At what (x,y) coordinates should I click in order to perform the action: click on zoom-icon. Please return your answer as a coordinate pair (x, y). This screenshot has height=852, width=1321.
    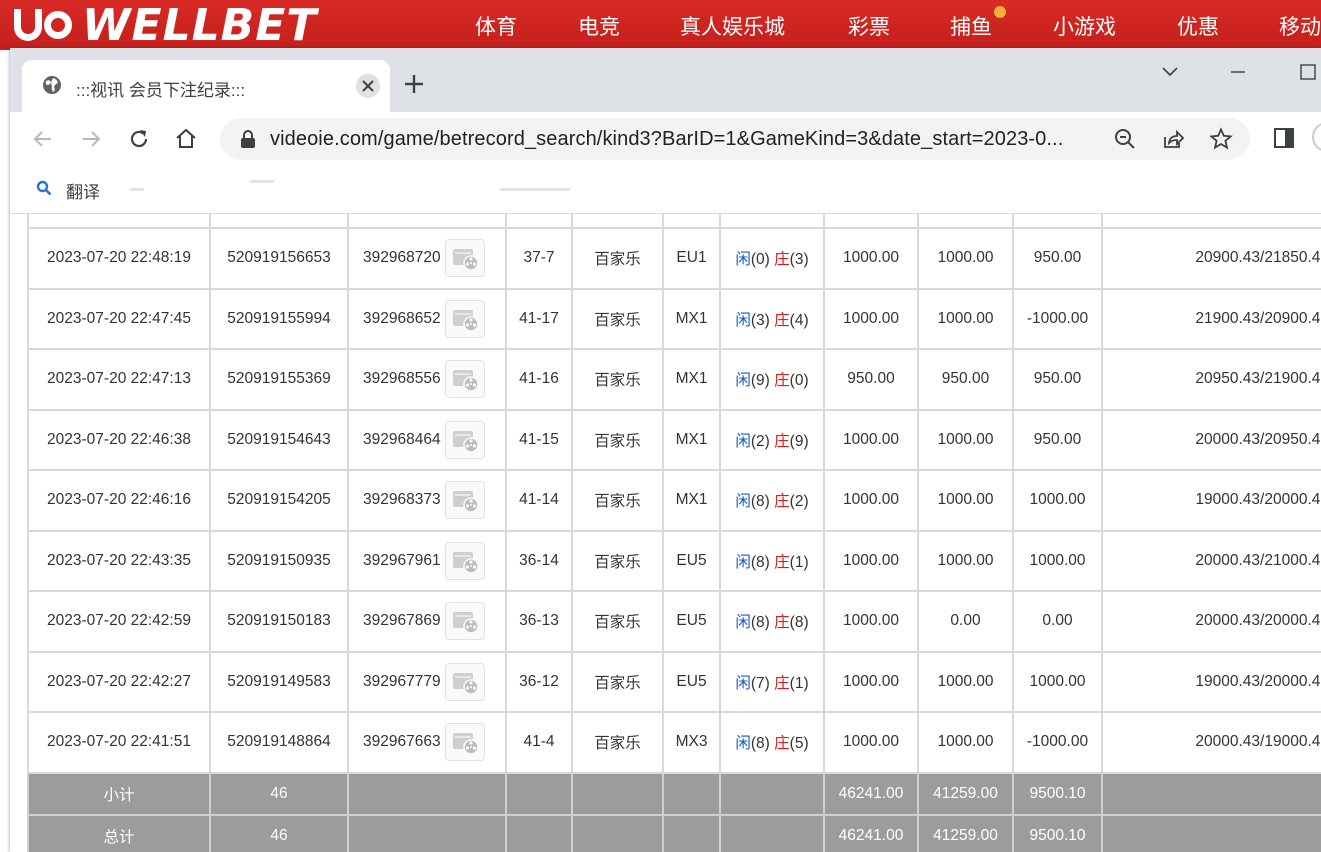
    Looking at the image, I should click on (1125, 139).